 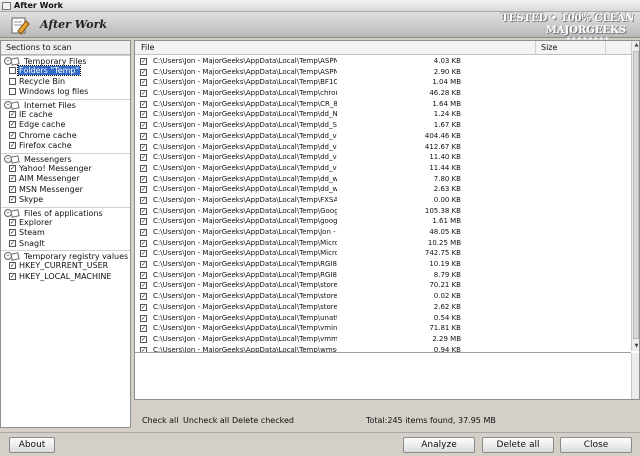 What do you see at coordinates (147, 47) in the screenshot?
I see `column-file: File` at bounding box center [147, 47].